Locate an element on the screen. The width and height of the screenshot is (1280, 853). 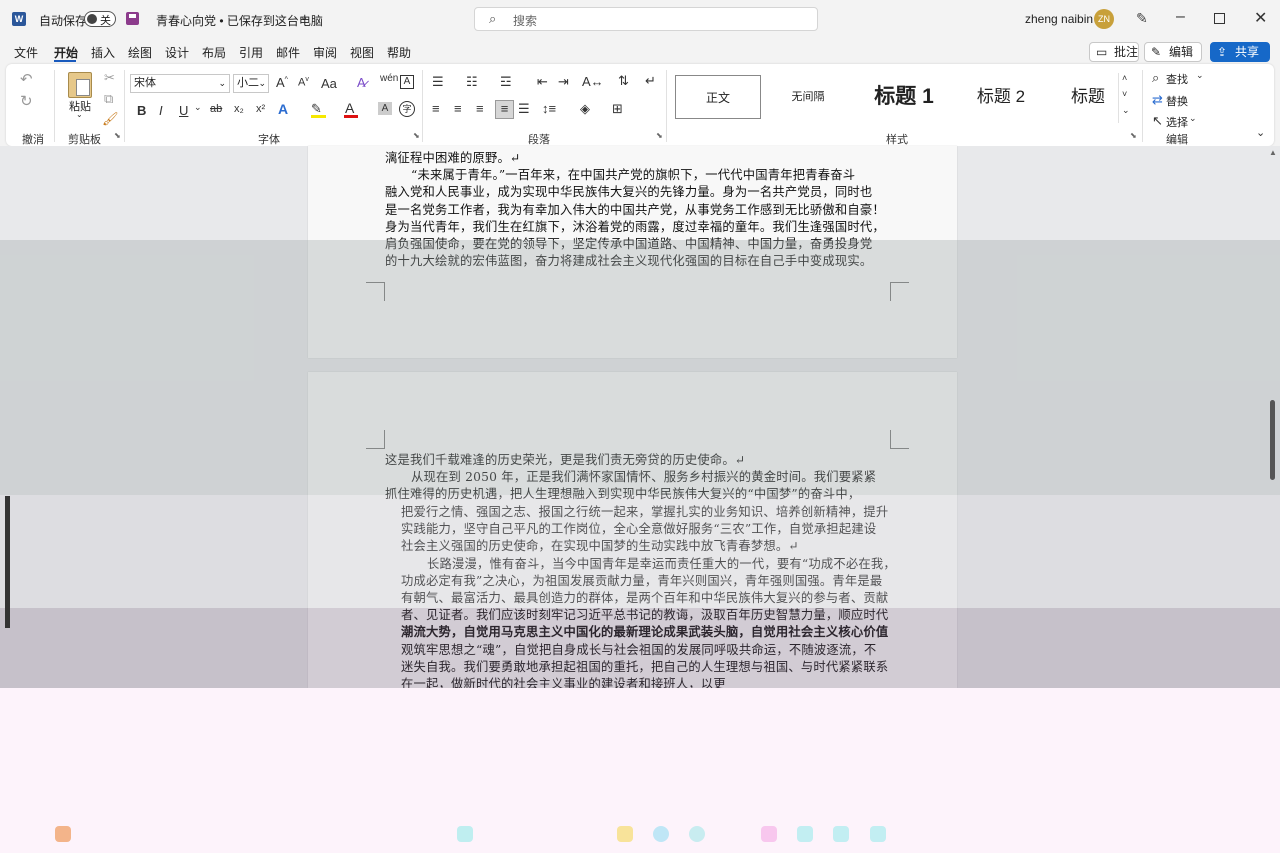
tab-mailings: 邮件 is located at coordinates (288, 52).